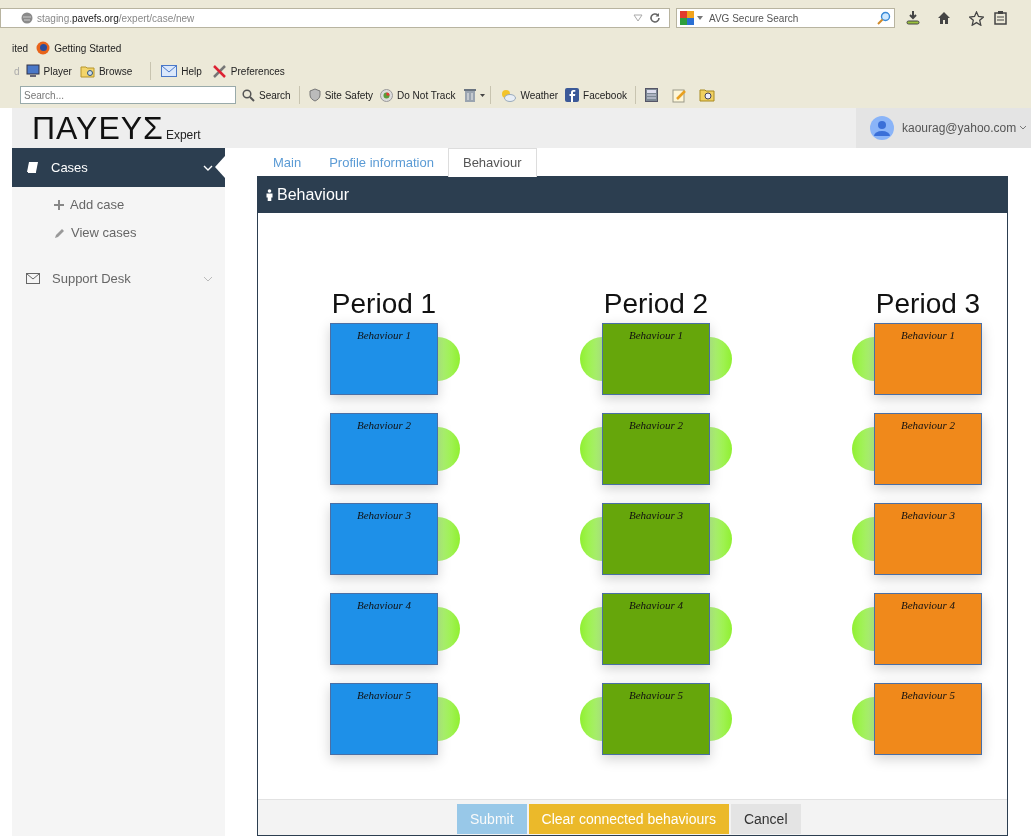 The height and width of the screenshot is (836, 1031). Describe the element at coordinates (118, 205) in the screenshot. I see `submenu-item: Add case` at that location.